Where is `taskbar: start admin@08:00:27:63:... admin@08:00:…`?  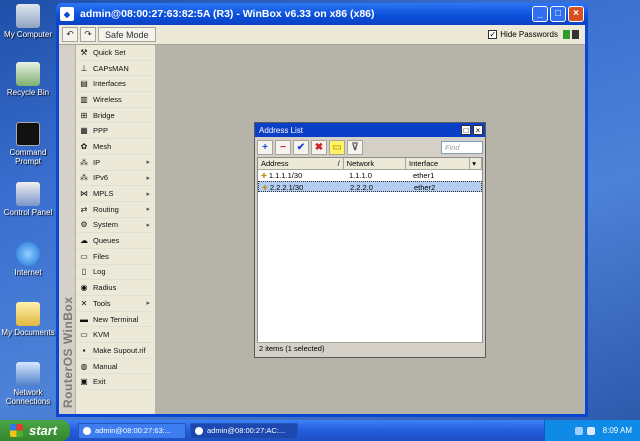 taskbar: start admin@08:00:27:63:... admin@08:00:… is located at coordinates (320, 430).